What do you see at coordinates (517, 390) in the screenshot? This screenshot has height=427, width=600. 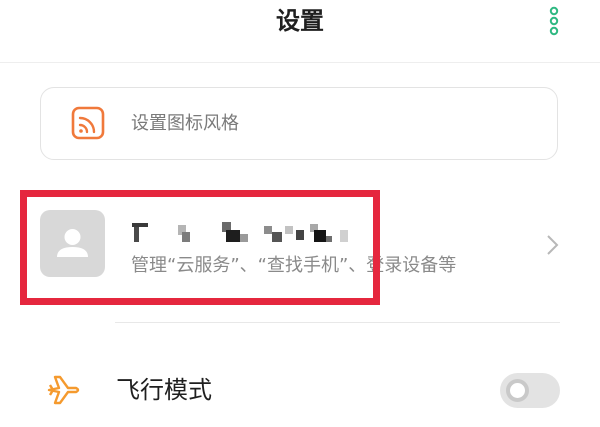 I see `toggle-knob` at bounding box center [517, 390].